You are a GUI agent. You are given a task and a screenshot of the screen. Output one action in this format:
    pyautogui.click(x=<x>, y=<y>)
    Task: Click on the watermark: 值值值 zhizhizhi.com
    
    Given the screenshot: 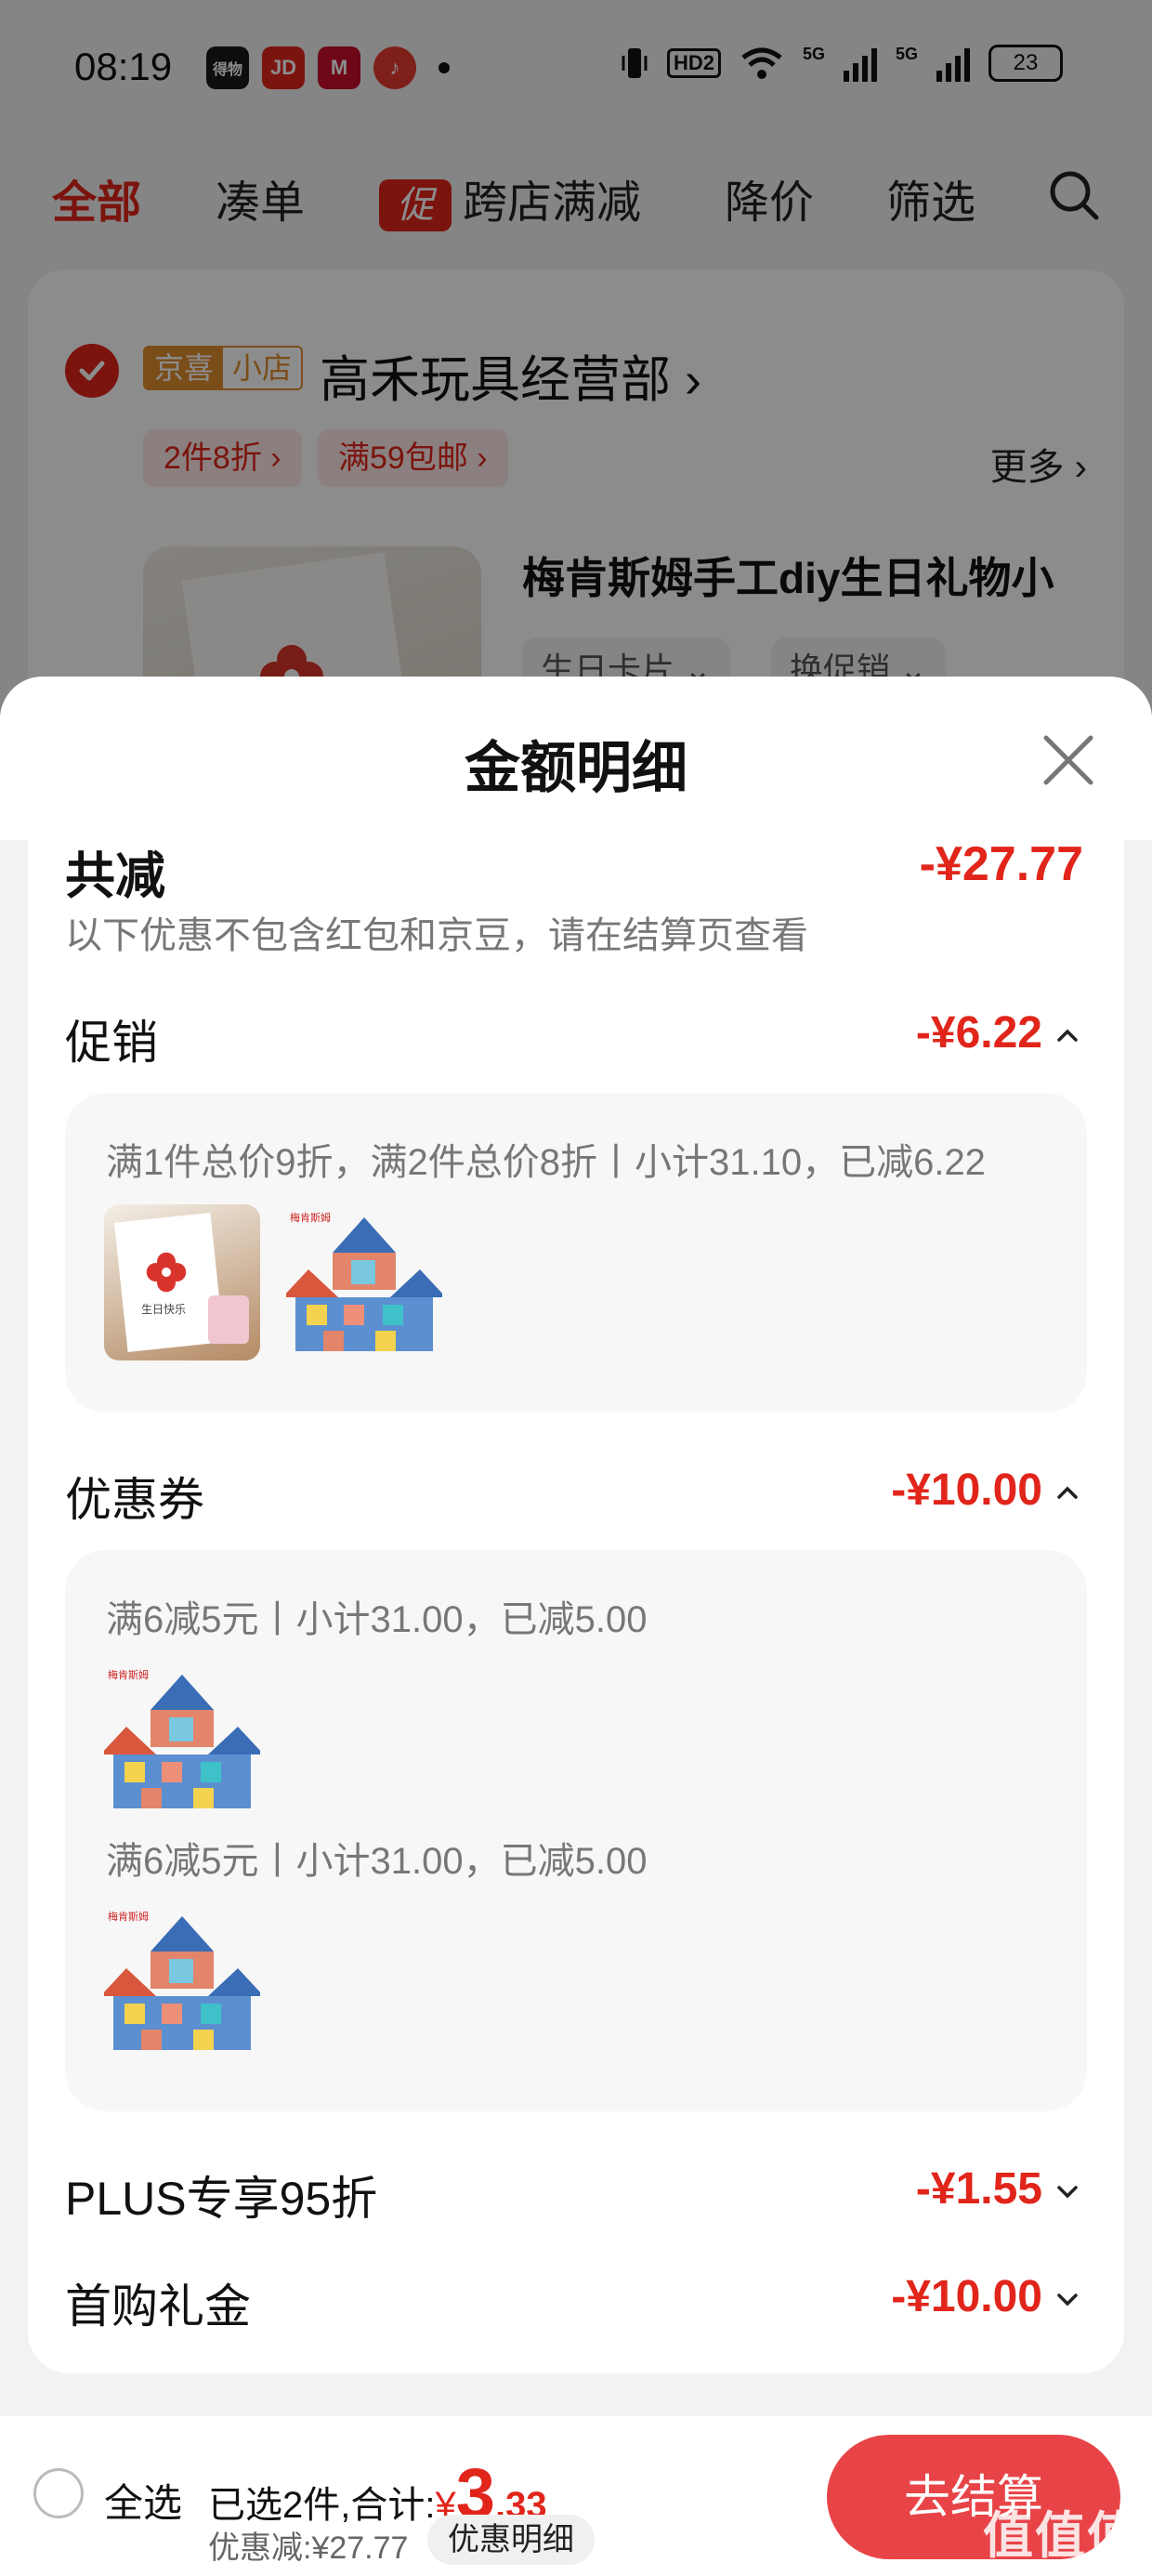 What is the action you would take?
    pyautogui.click(x=1061, y=2535)
    